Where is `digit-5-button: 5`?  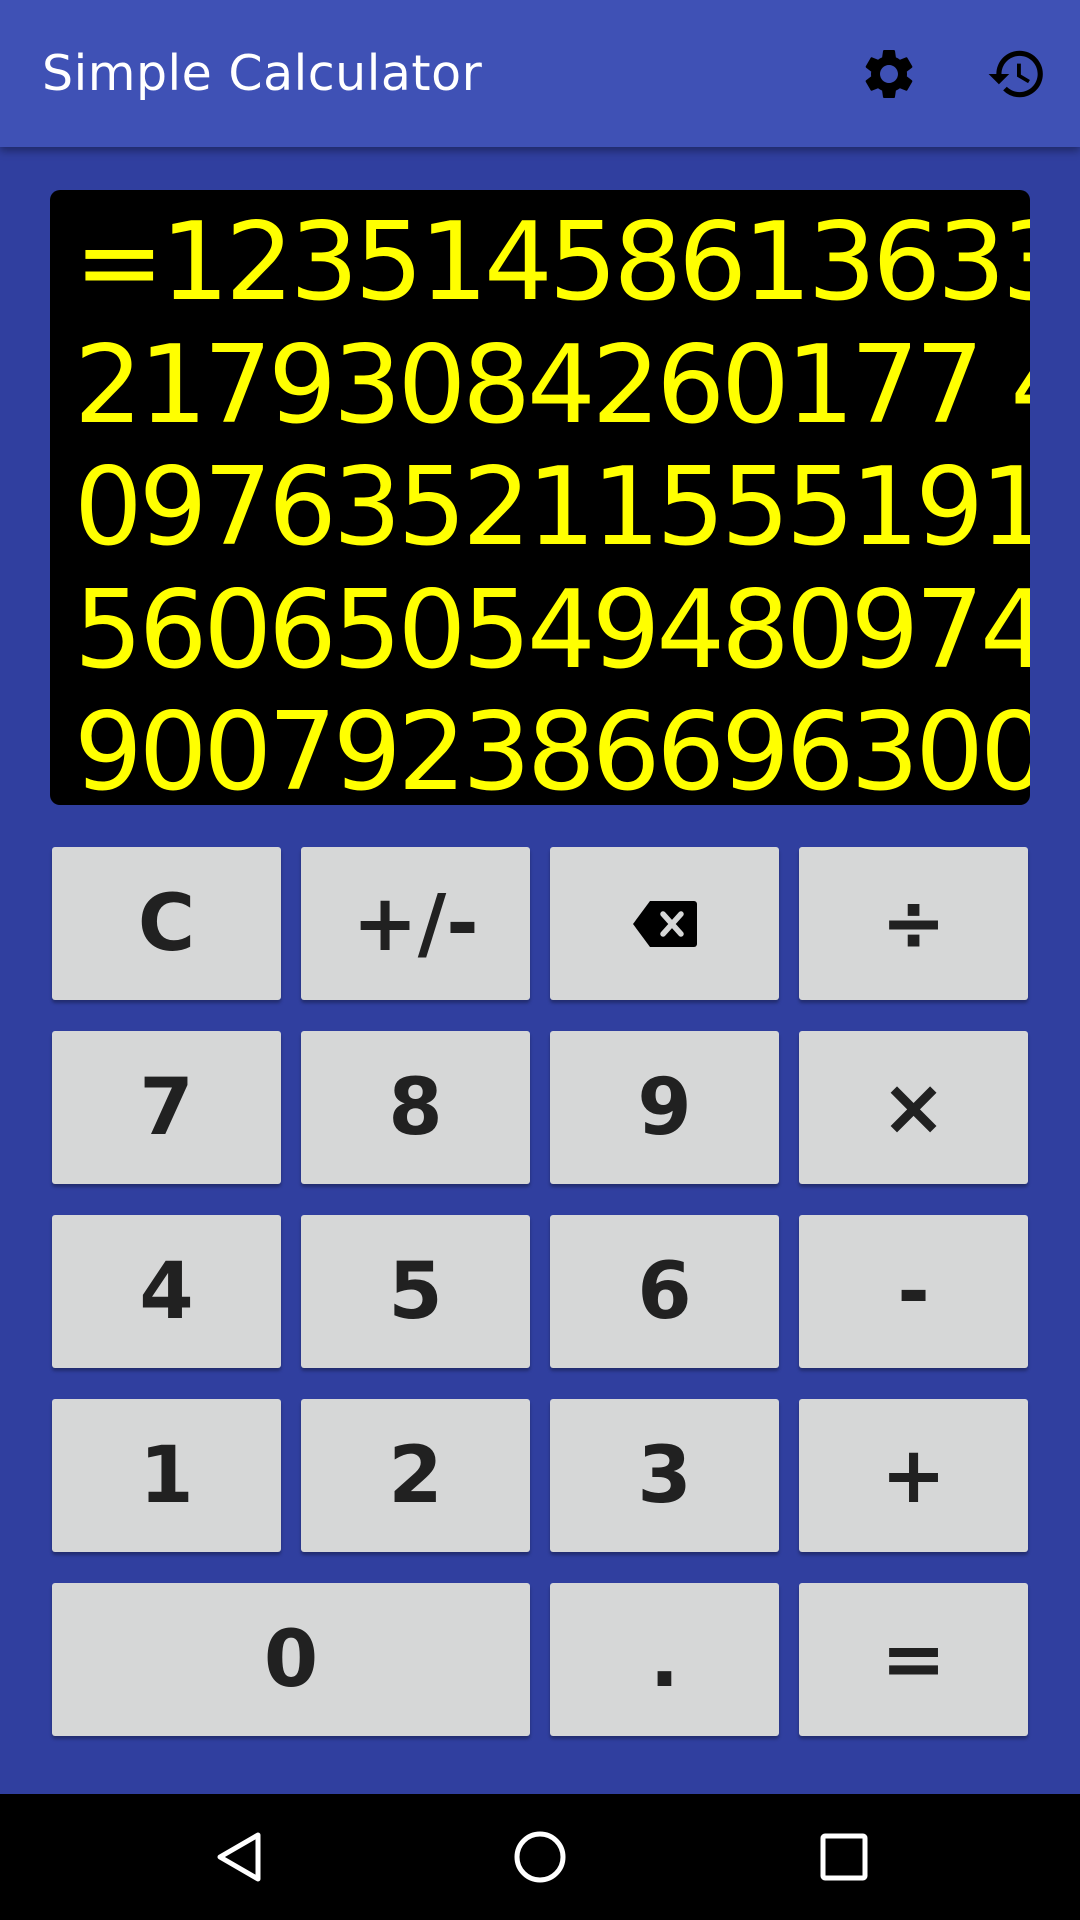
digit-5-button: 5 is located at coordinates (415, 1291).